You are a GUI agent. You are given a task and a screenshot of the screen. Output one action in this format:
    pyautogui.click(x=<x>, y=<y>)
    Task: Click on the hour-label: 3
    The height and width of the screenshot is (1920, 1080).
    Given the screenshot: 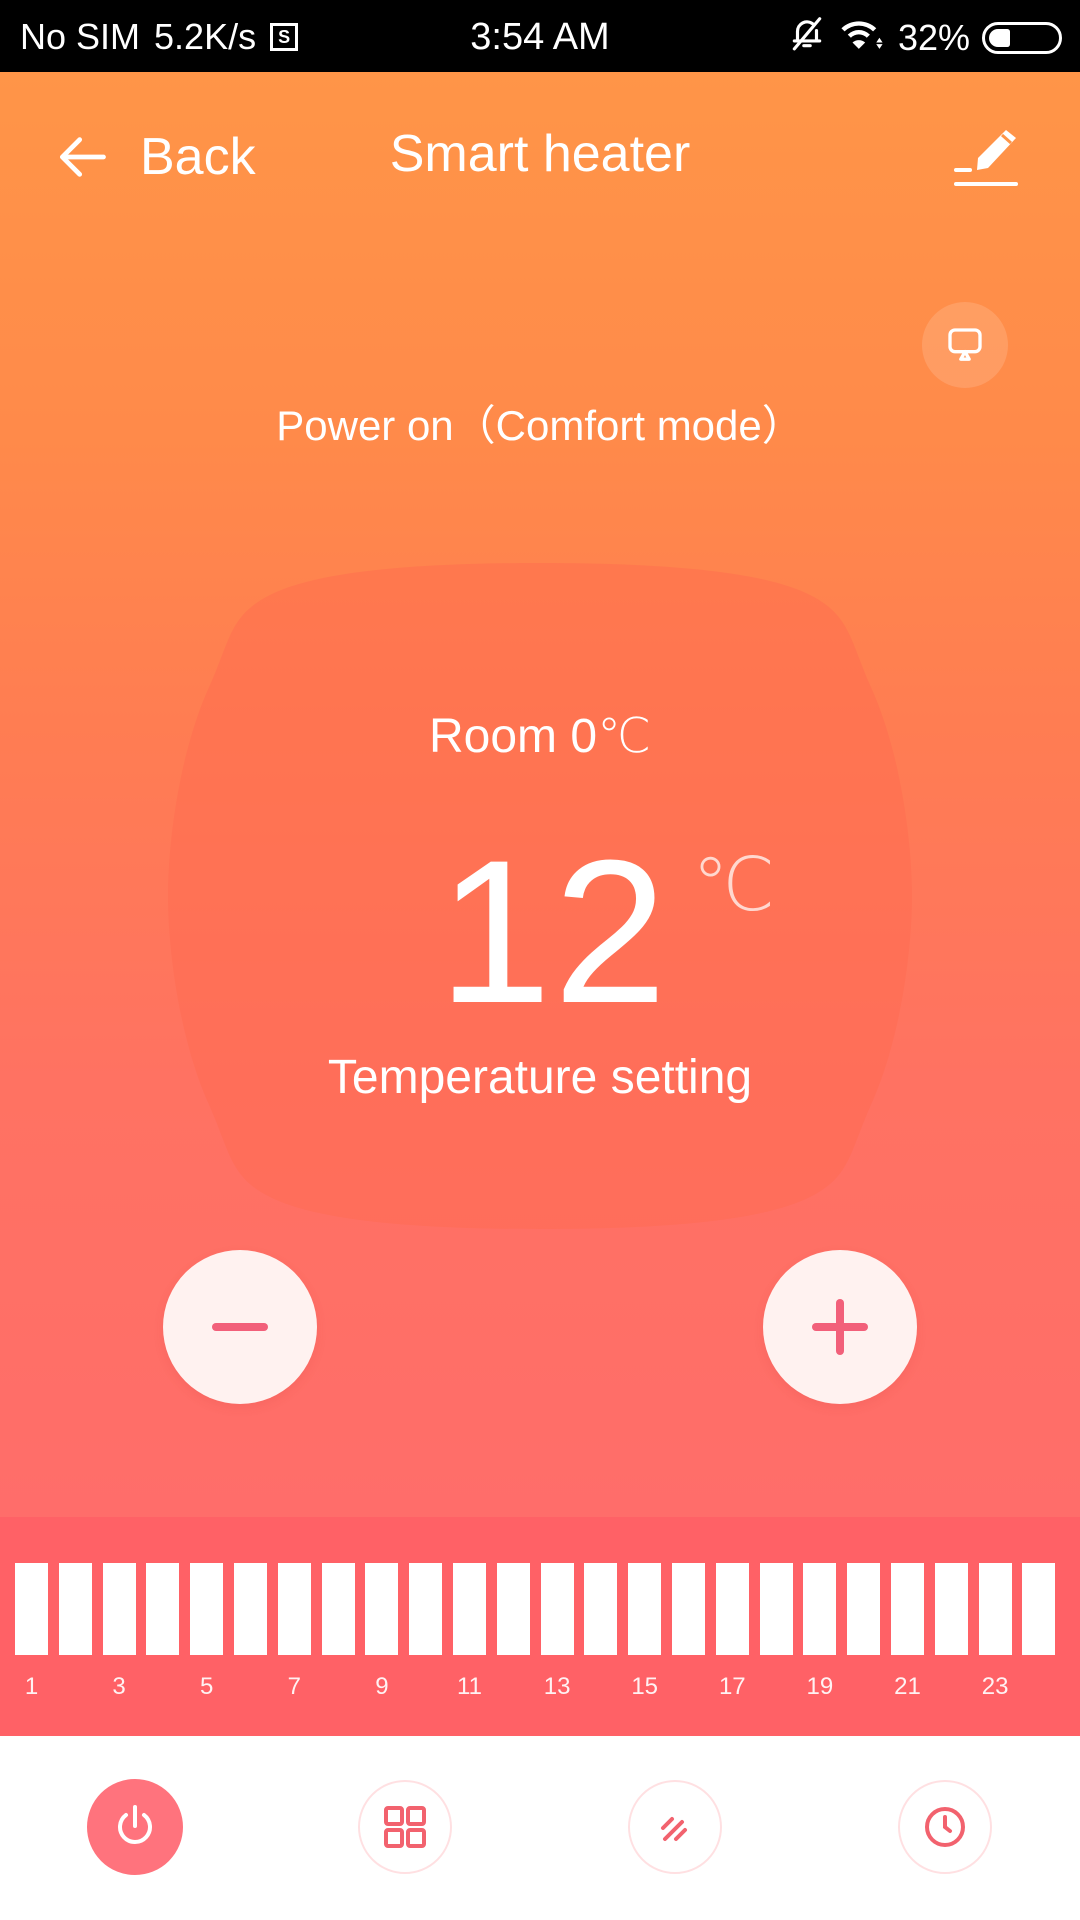 What is the action you would take?
    pyautogui.click(x=119, y=1686)
    